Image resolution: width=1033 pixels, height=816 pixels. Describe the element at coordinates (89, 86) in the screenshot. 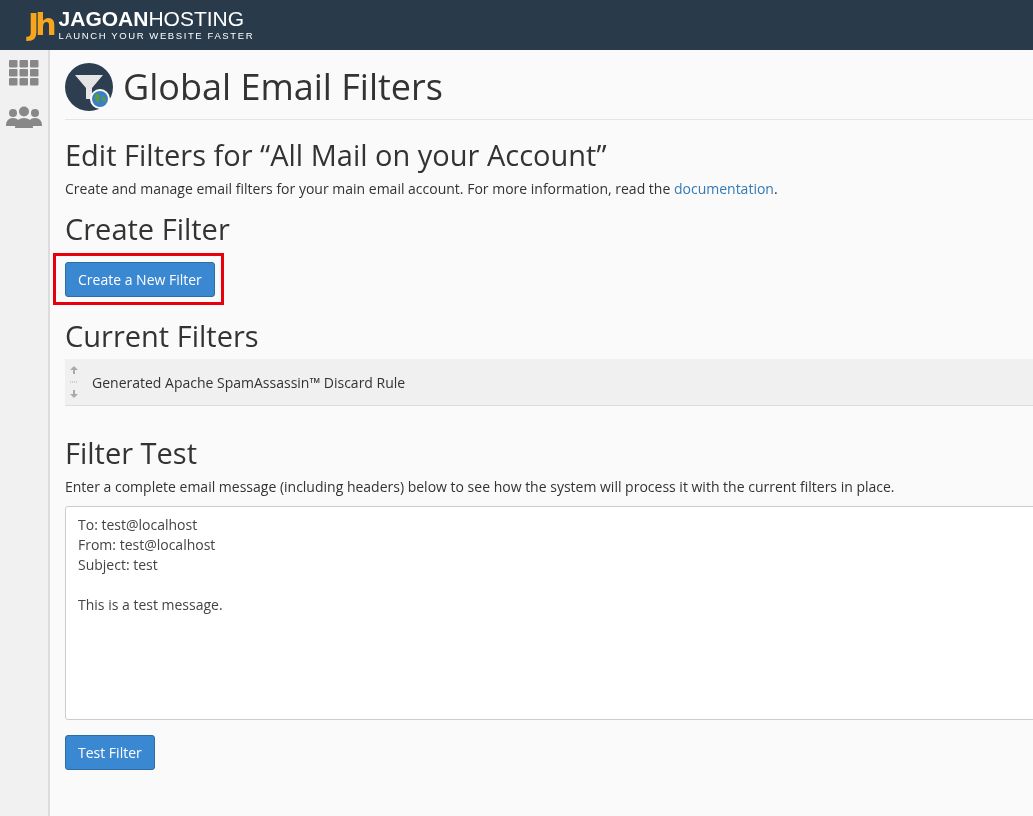

I see `filter-globe-icon` at that location.